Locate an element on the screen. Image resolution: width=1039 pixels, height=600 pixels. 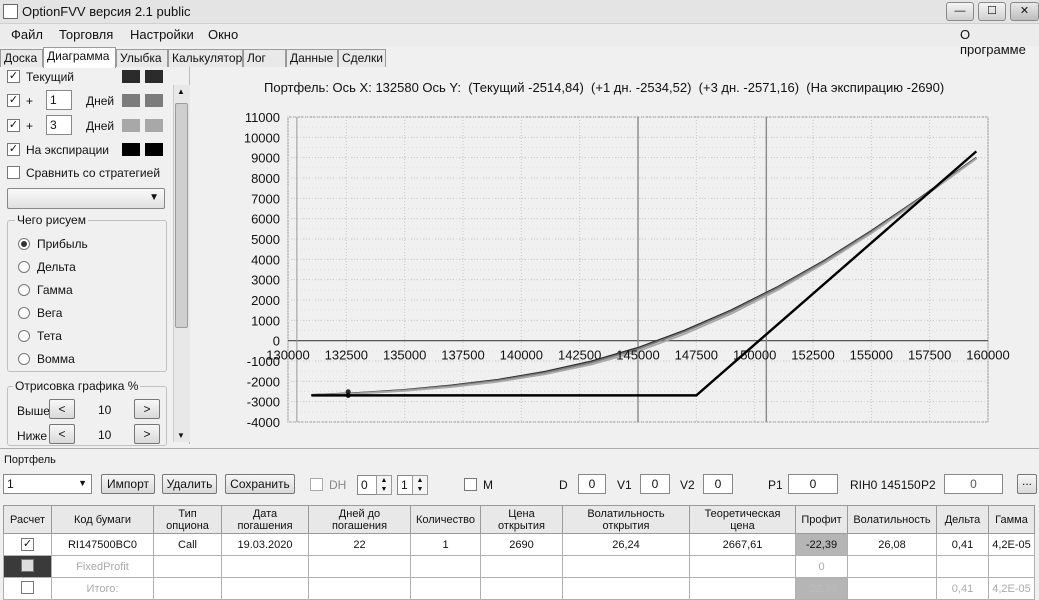
plus-days2-checkbox: ✓ is located at coordinates (13, 125).